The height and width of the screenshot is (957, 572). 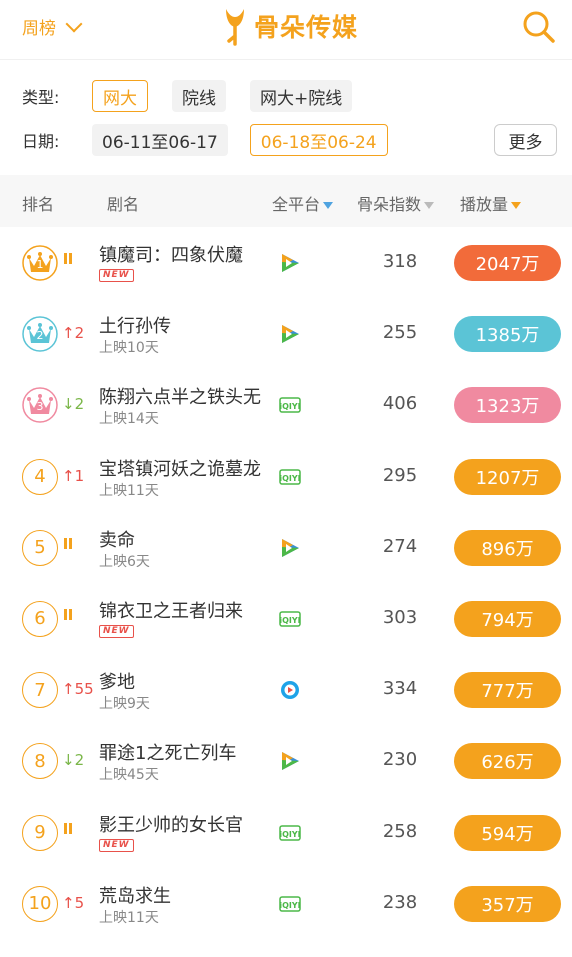 What do you see at coordinates (40, 690) in the screenshot?
I see `rank-number: 7` at bounding box center [40, 690].